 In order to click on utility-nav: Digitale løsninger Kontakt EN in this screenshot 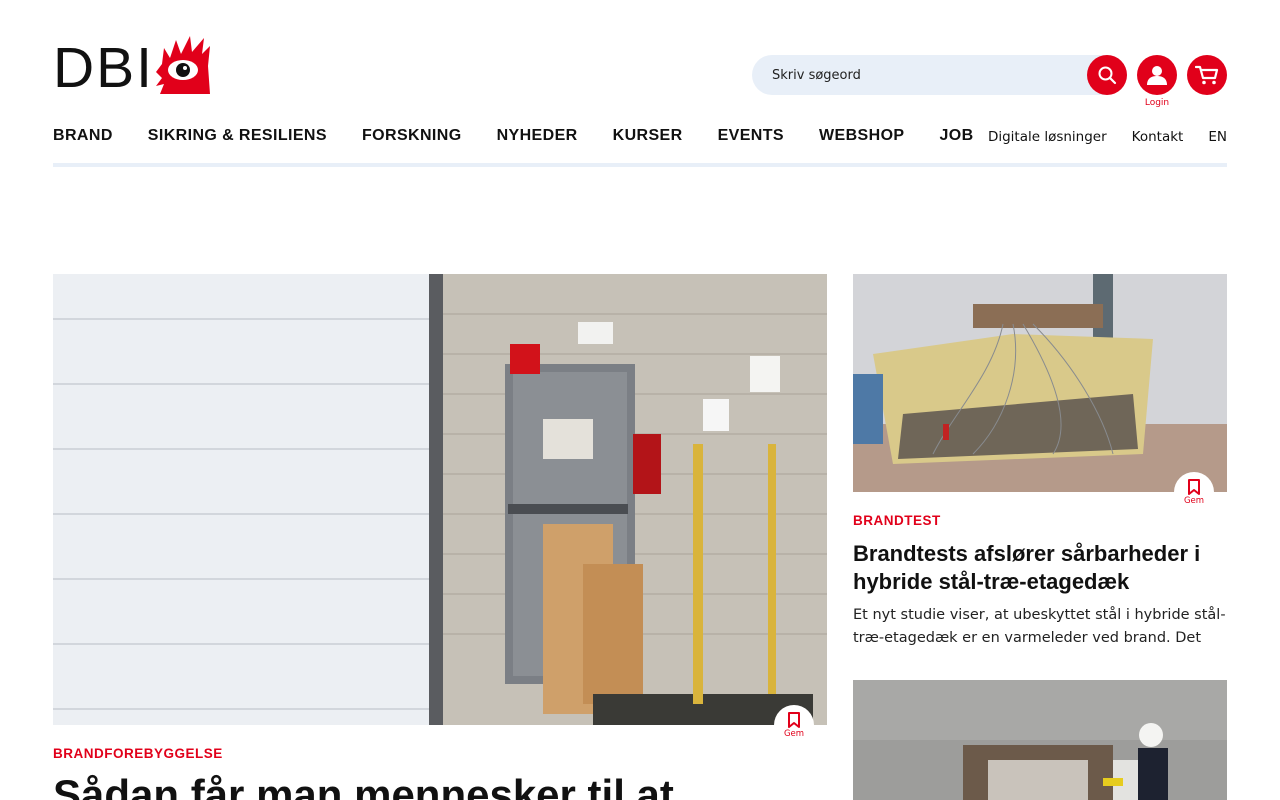, I will do `click(1095, 137)`.